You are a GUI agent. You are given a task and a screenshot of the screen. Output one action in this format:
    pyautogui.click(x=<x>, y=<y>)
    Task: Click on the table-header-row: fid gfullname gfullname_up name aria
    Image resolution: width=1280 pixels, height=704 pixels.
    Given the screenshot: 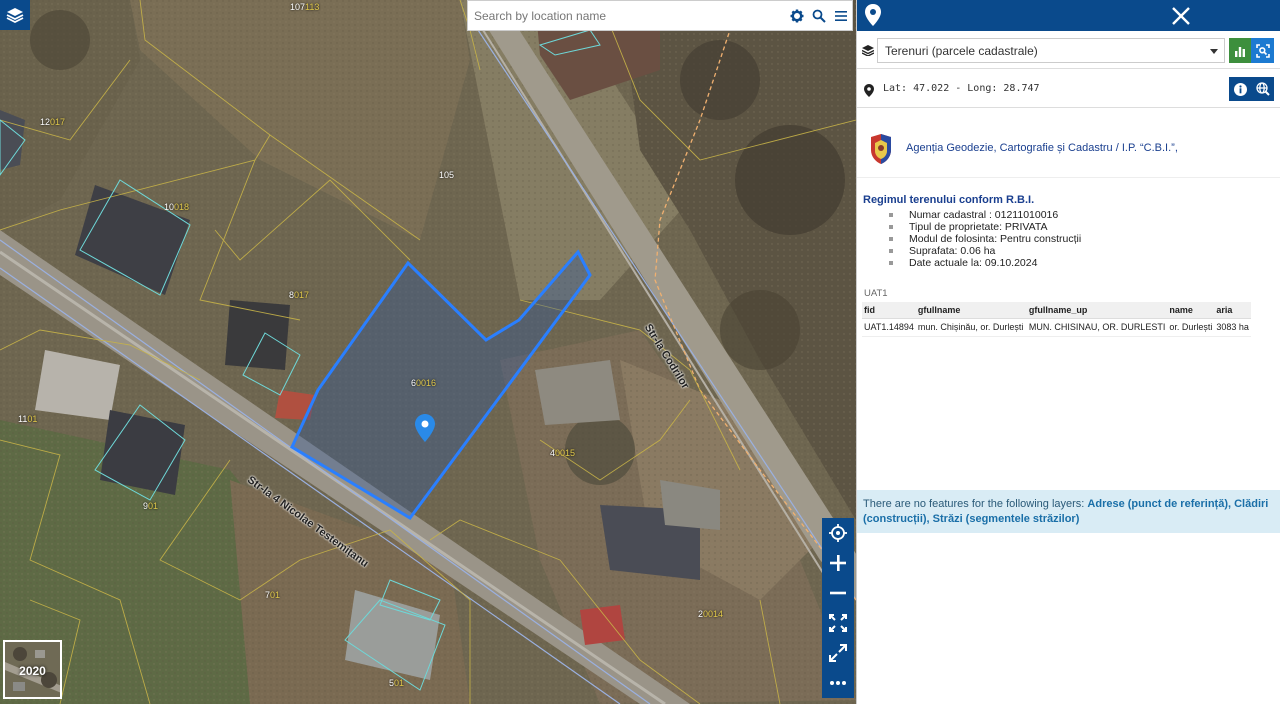 What is the action you would take?
    pyautogui.click(x=1056, y=310)
    